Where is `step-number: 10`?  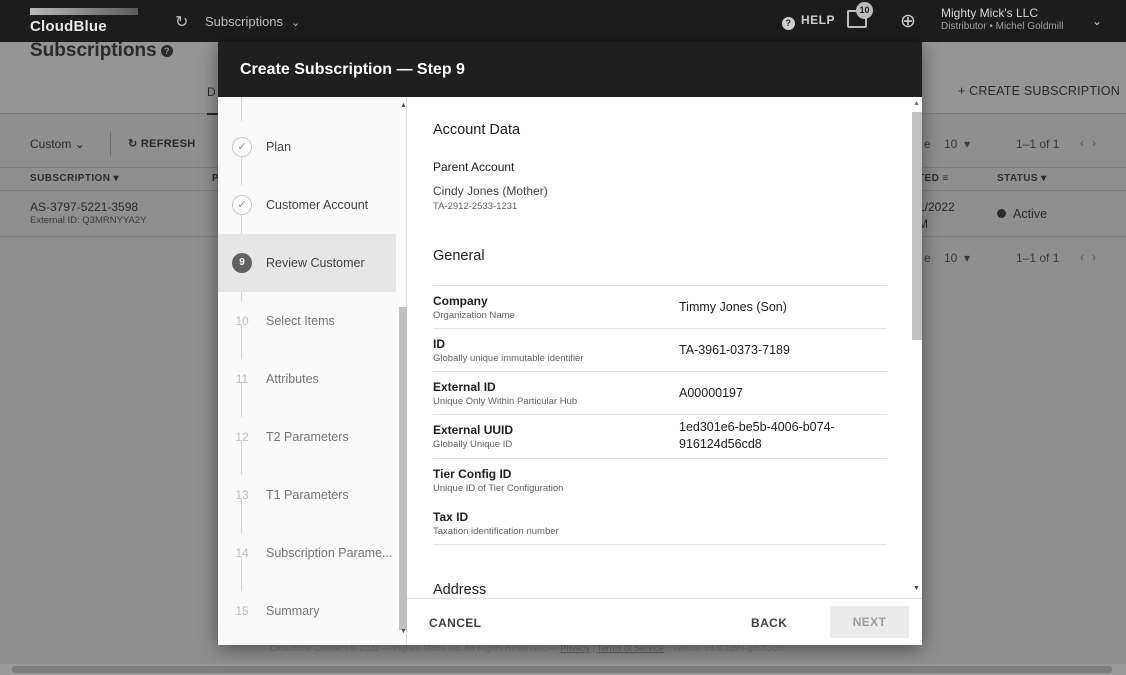 step-number: 10 is located at coordinates (242, 321).